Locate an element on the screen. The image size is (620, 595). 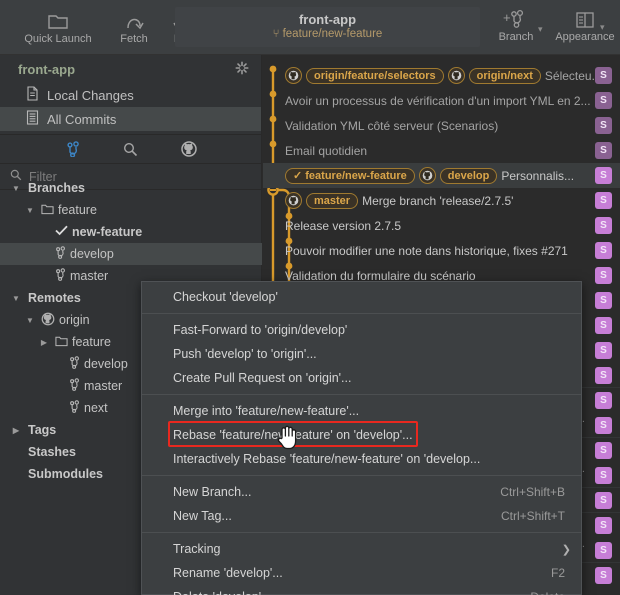
ref-badge: ✓ feature/new-feature is located at coordinates (350, 175).